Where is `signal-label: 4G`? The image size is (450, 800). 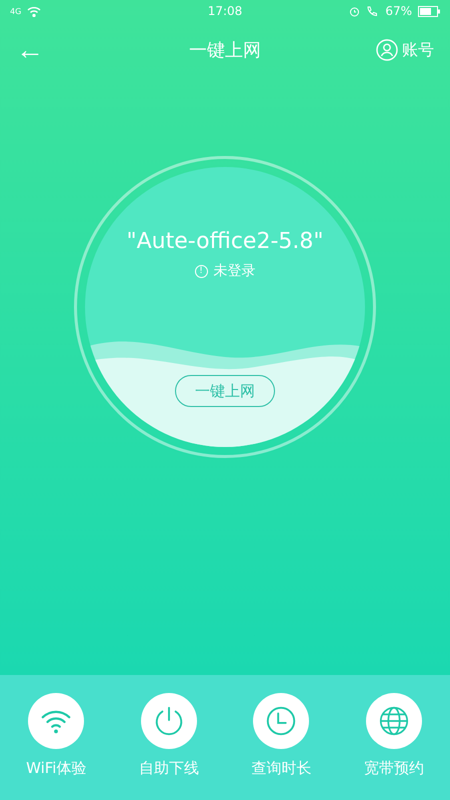 signal-label: 4G is located at coordinates (16, 11).